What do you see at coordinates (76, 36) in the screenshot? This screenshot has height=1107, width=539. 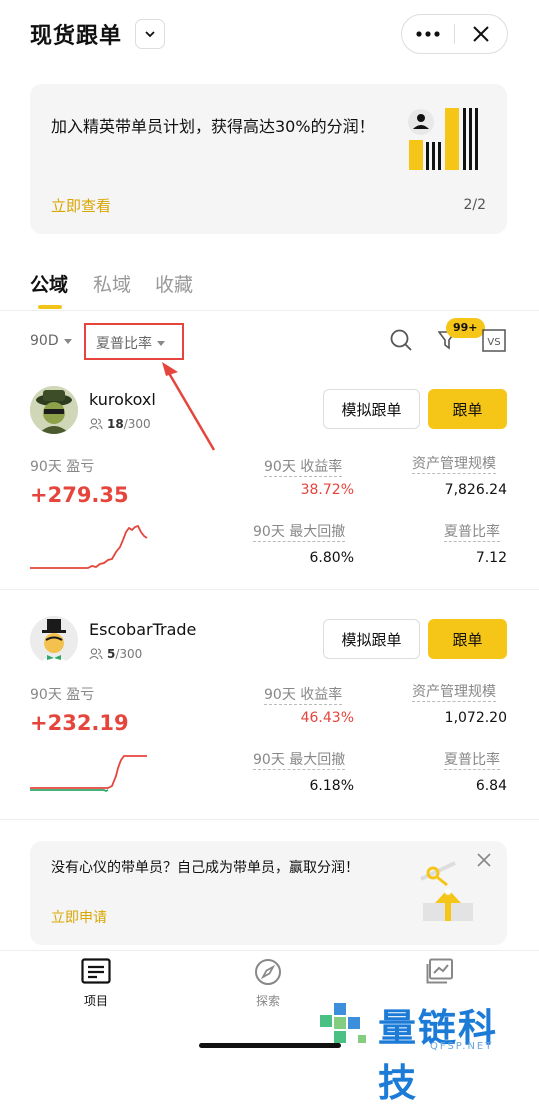 I see `page-title: 现货跟单` at bounding box center [76, 36].